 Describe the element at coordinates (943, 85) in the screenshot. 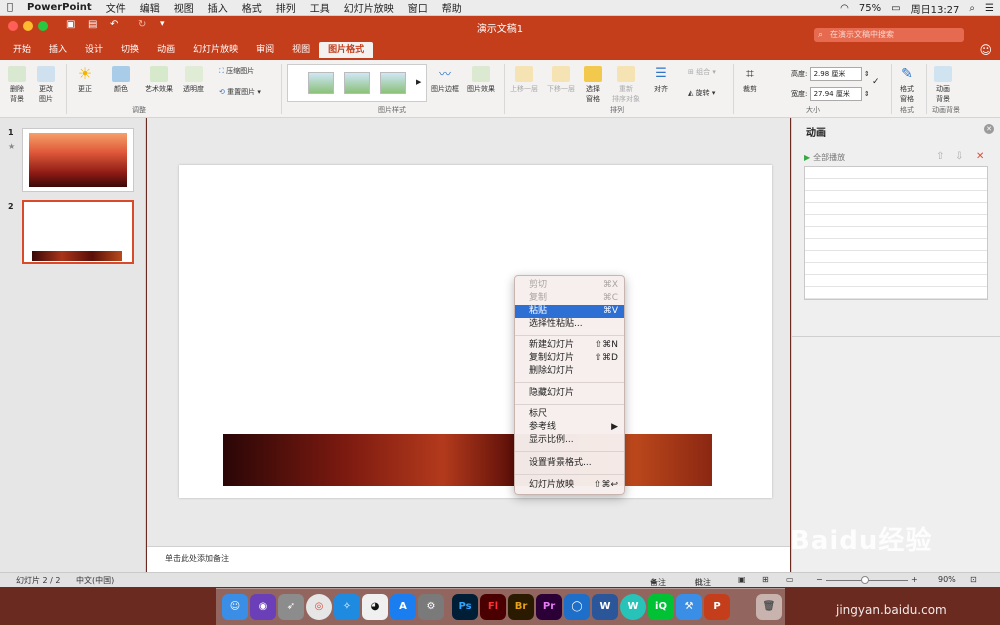

I see `animate-background-button: 动画 背景` at that location.